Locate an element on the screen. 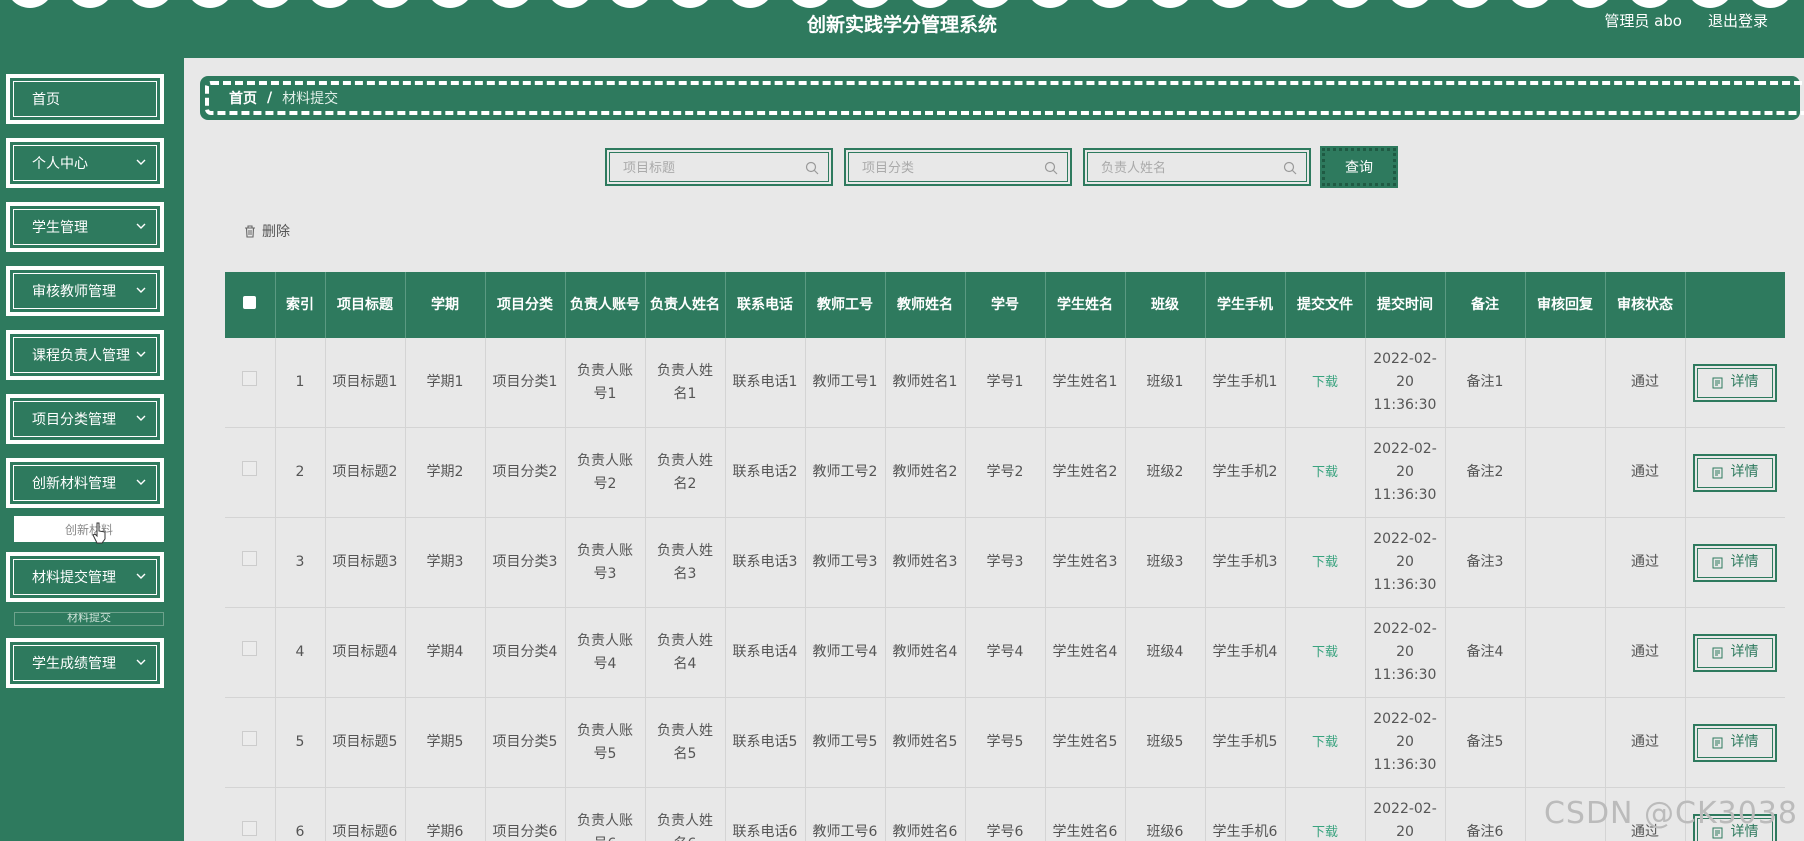 This screenshot has height=841, width=1804. trash-icon is located at coordinates (250, 231).